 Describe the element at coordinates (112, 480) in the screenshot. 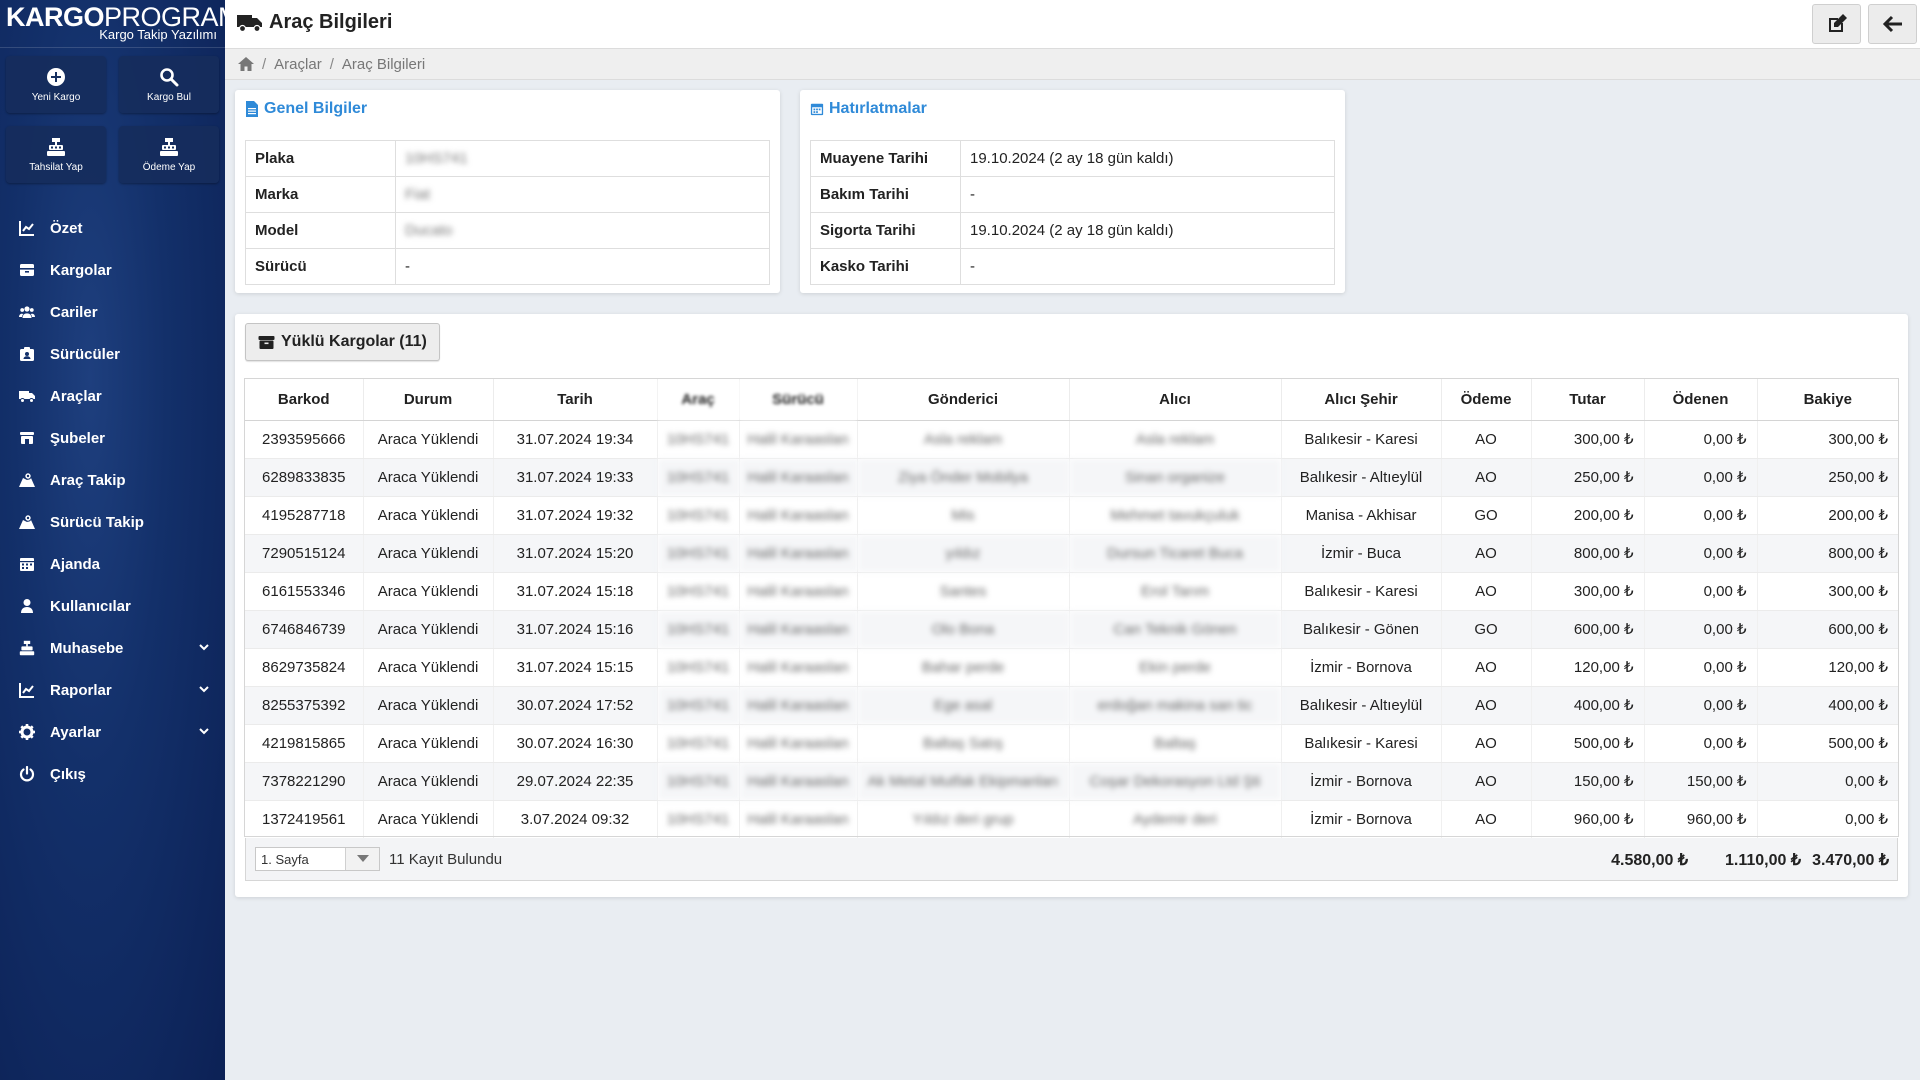

I see `sidebar-item-arac-takip: Araç Takip` at that location.